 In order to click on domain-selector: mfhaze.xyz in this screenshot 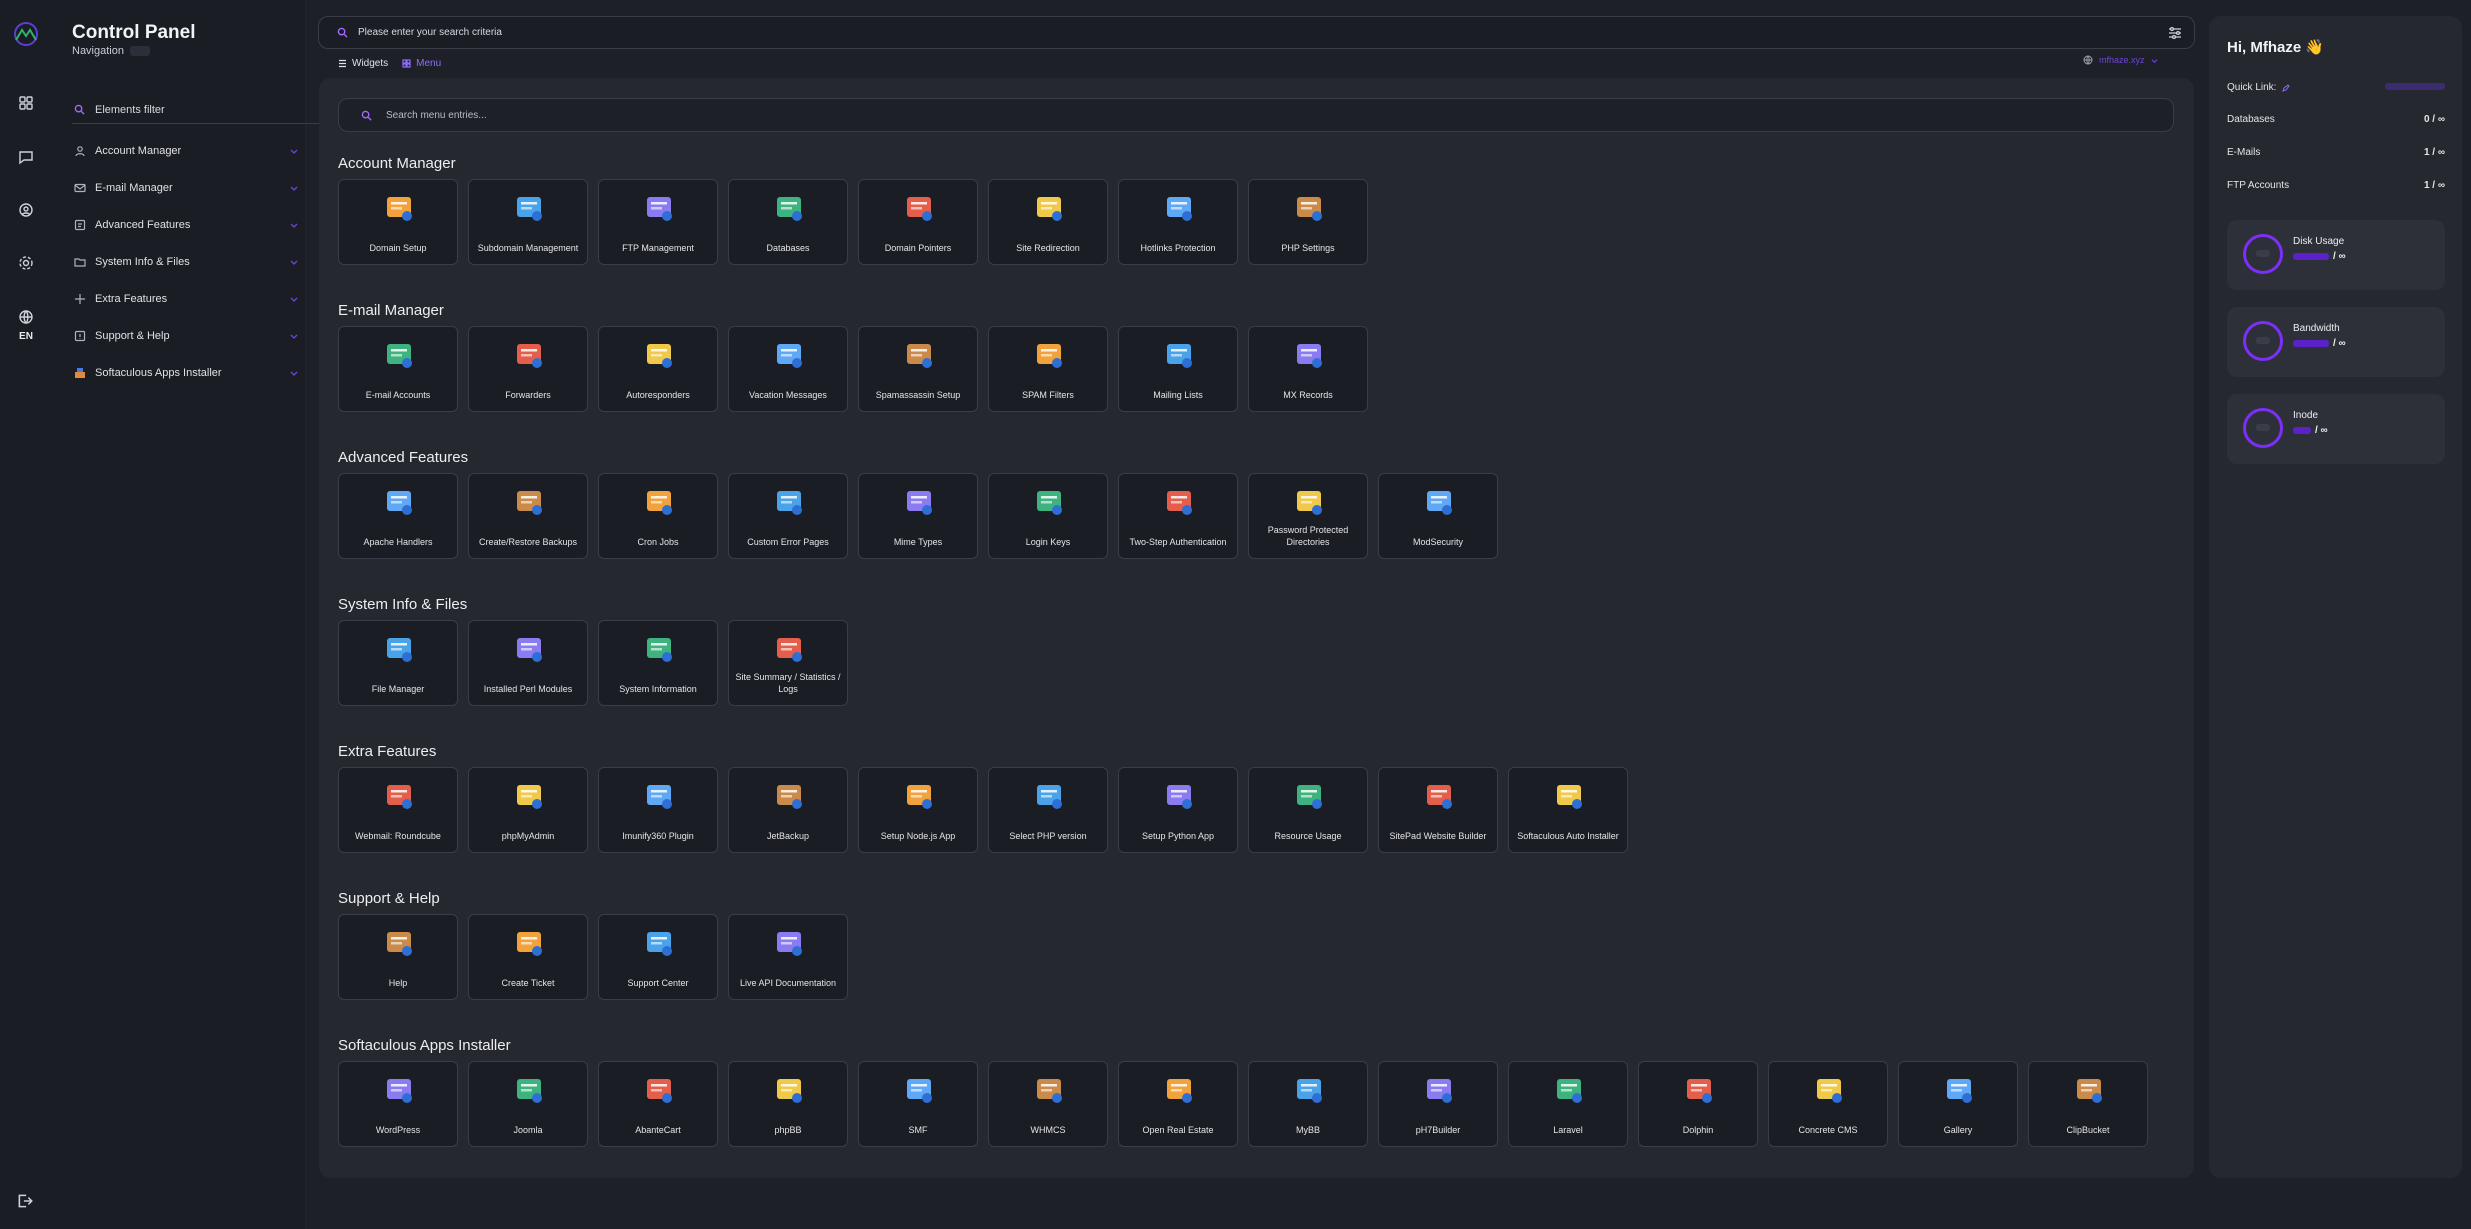, I will do `click(2120, 60)`.